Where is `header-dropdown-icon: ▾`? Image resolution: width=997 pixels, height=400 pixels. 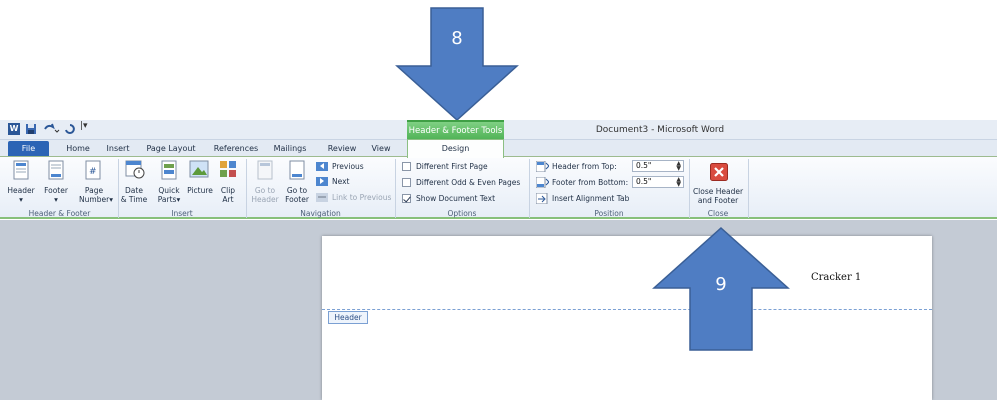 header-dropdown-icon: ▾ is located at coordinates (21, 199).